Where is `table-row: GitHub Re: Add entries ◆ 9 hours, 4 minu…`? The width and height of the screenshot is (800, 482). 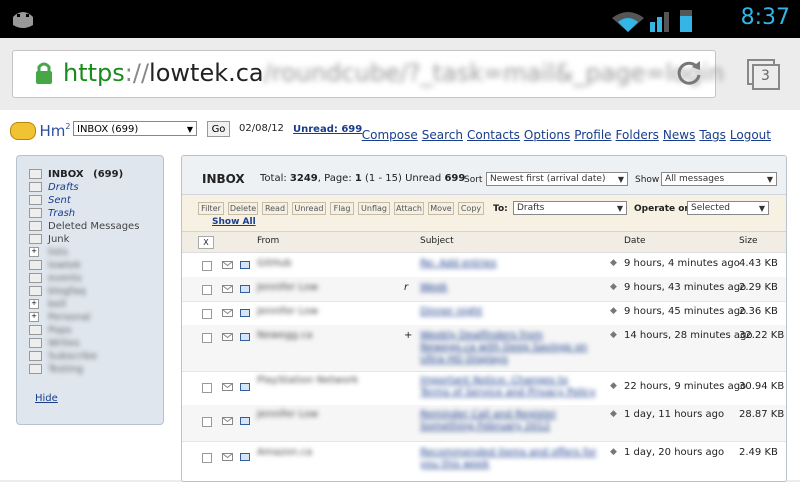
table-row: GitHub Re: Add entries ◆ 9 hours, 4 minu… is located at coordinates (484, 265).